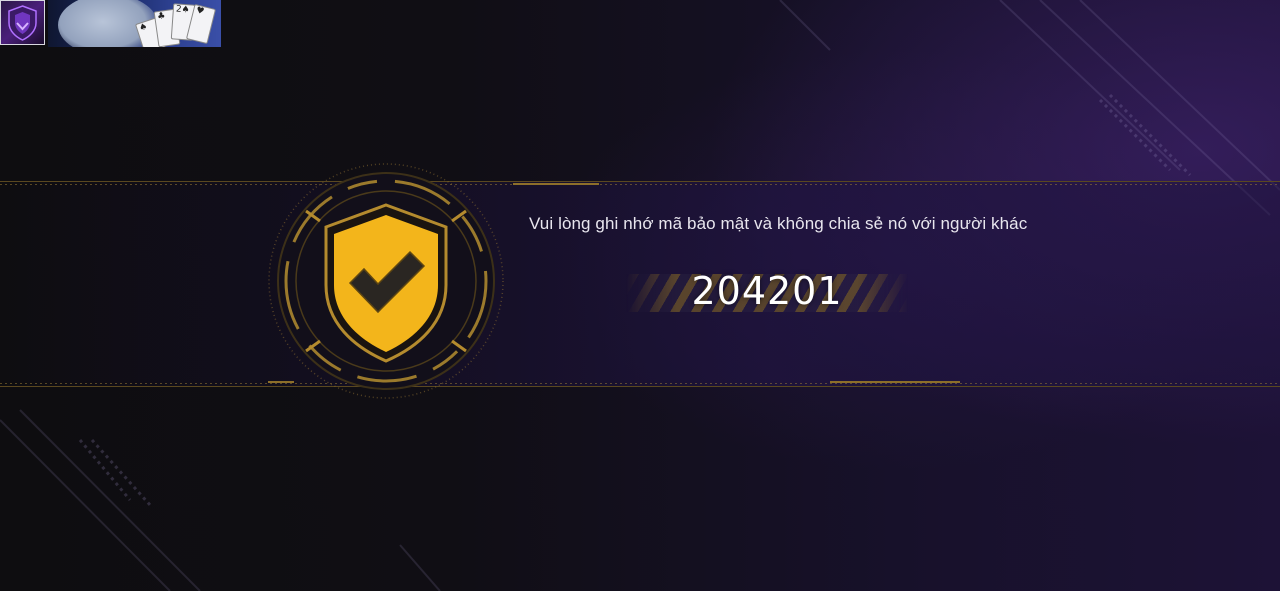  I want to click on banner-top-border, so click(640, 181).